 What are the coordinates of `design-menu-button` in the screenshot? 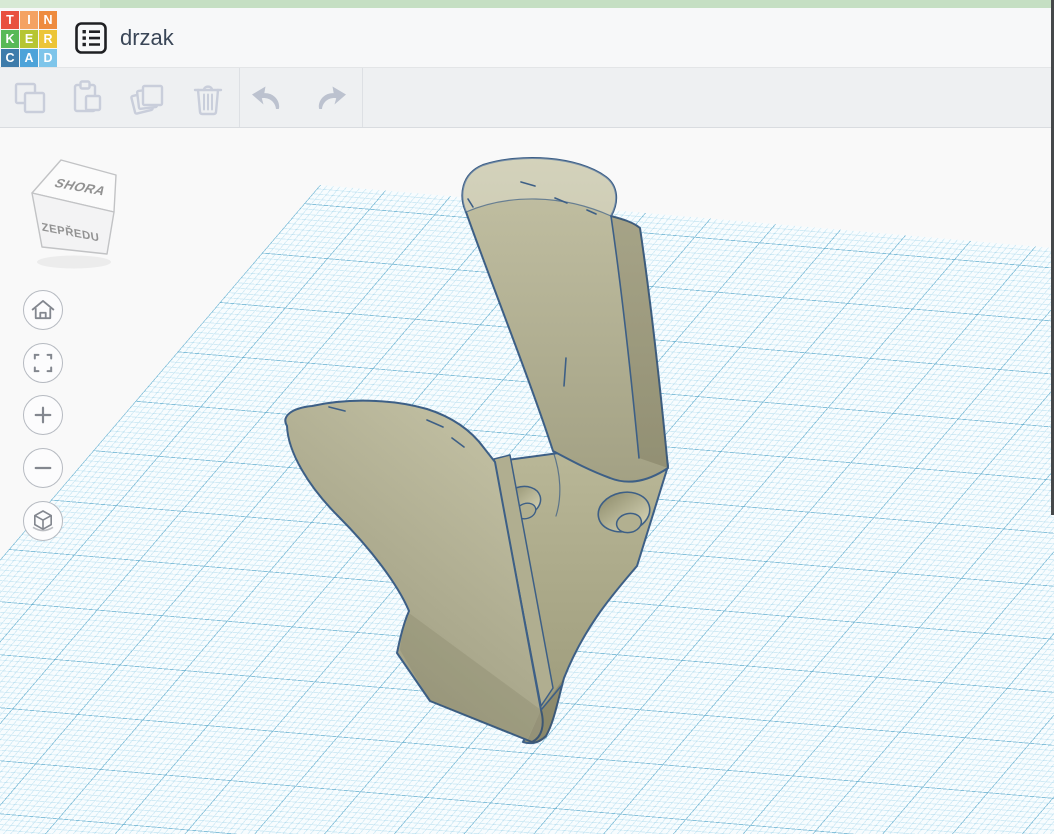 It's located at (91, 38).